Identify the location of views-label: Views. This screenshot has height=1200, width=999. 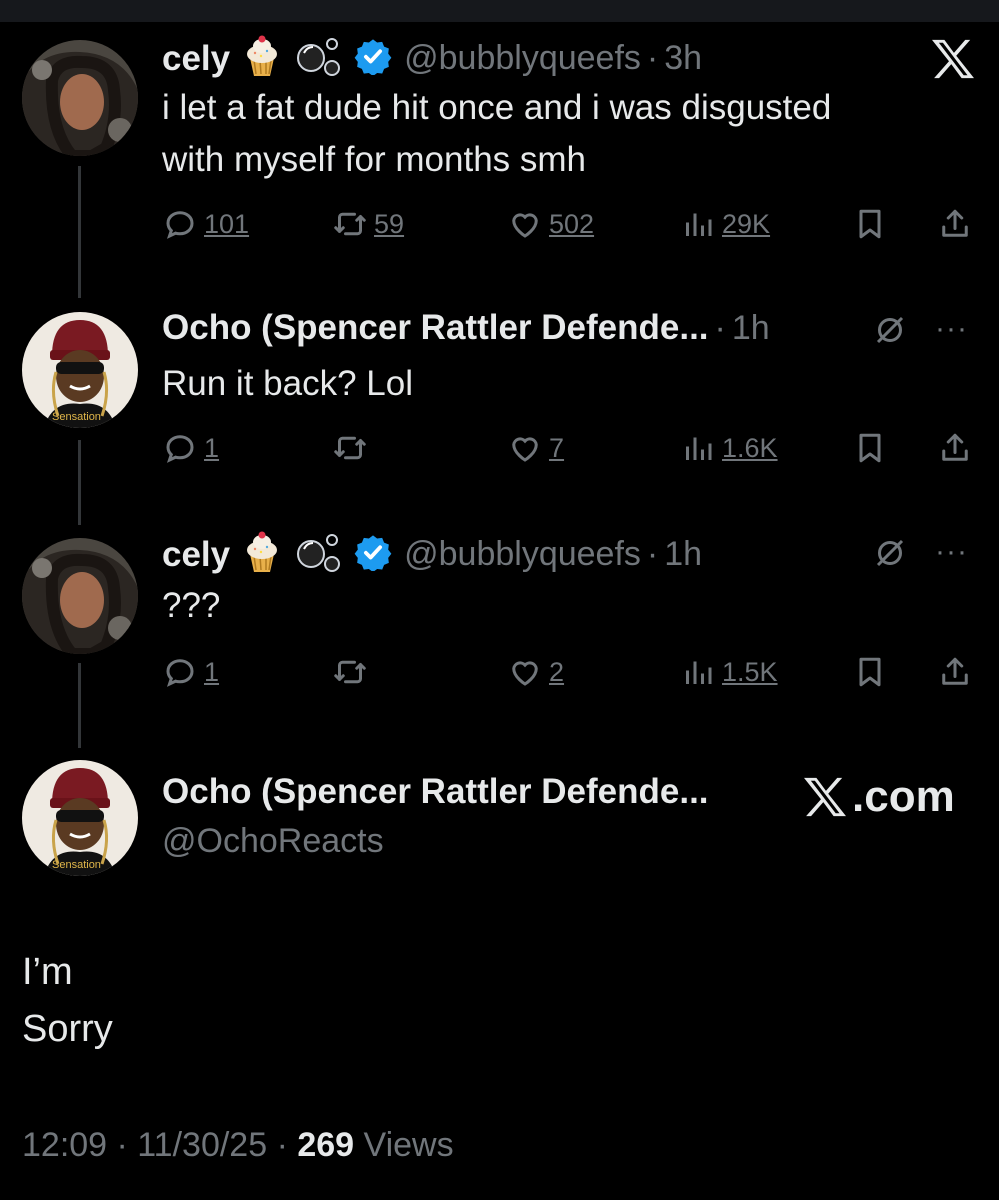
(408, 1145).